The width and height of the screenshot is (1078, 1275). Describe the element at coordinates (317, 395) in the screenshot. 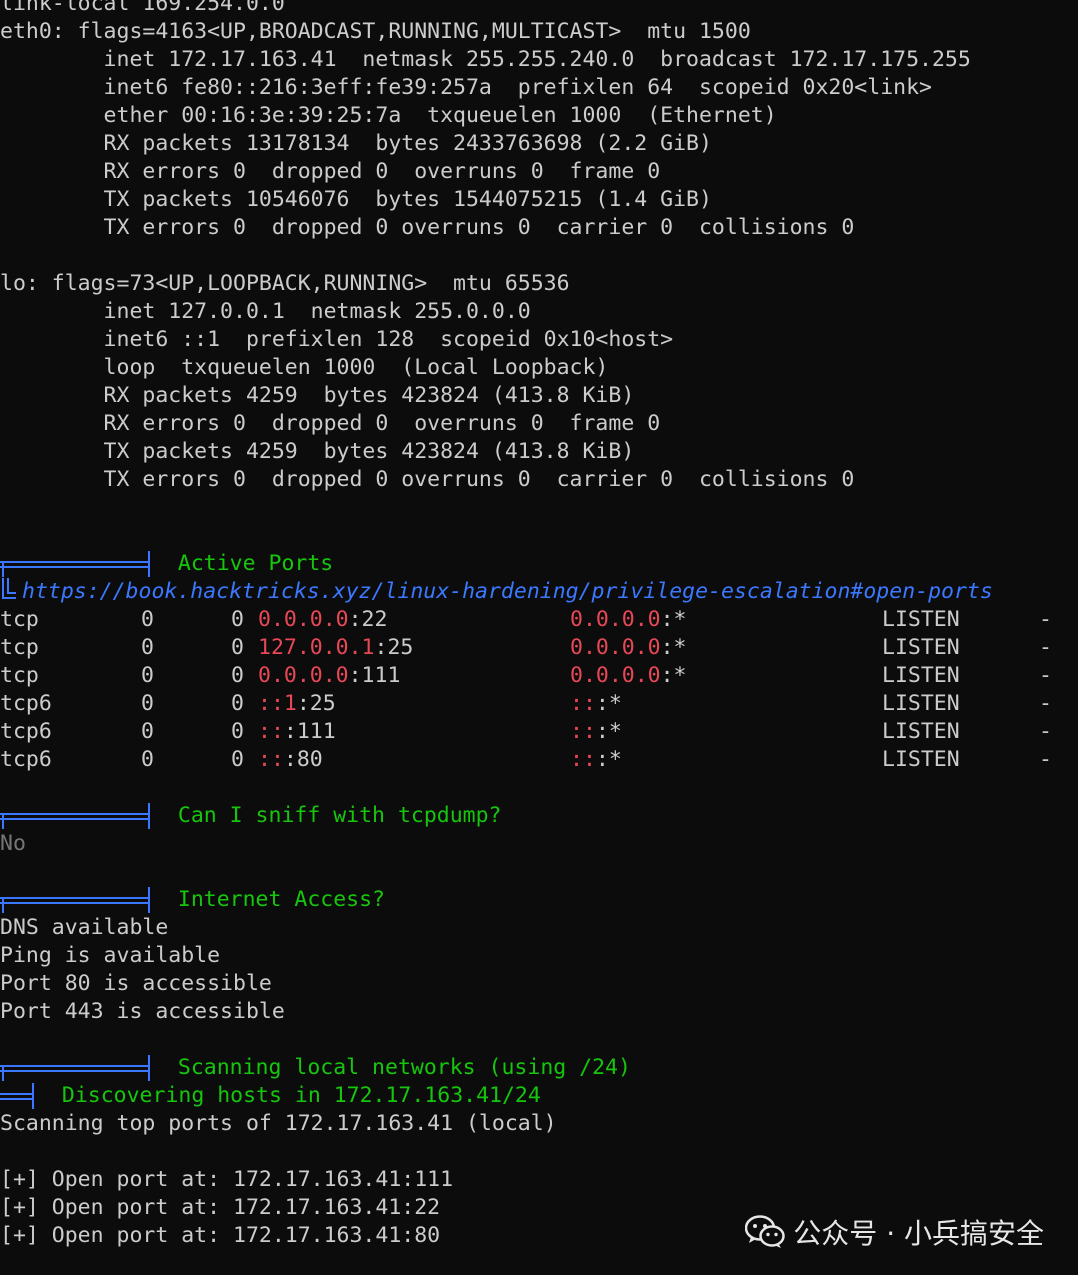

I see `terminal-line: RX packets 4259 bytes 423824 (413.8 KiB)` at that location.